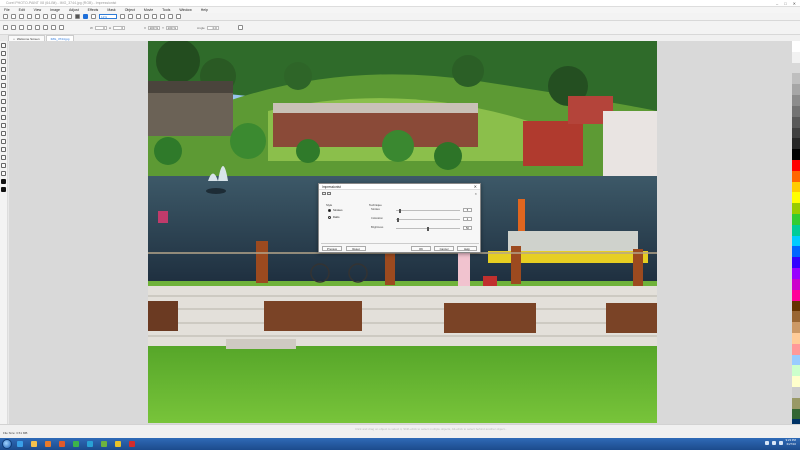  Describe the element at coordinates (154, 27) in the screenshot. I see `scale-x-field: 100 %` at that location.